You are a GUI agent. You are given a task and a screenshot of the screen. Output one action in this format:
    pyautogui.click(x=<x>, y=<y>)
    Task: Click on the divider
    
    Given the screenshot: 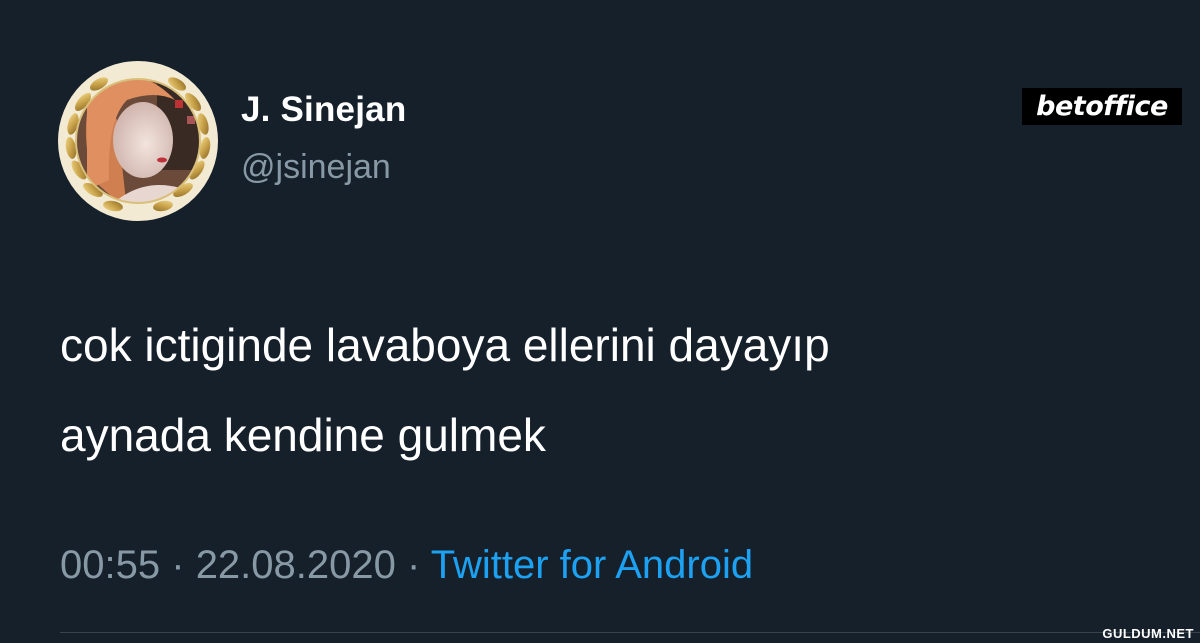 What is the action you would take?
    pyautogui.click(x=630, y=632)
    